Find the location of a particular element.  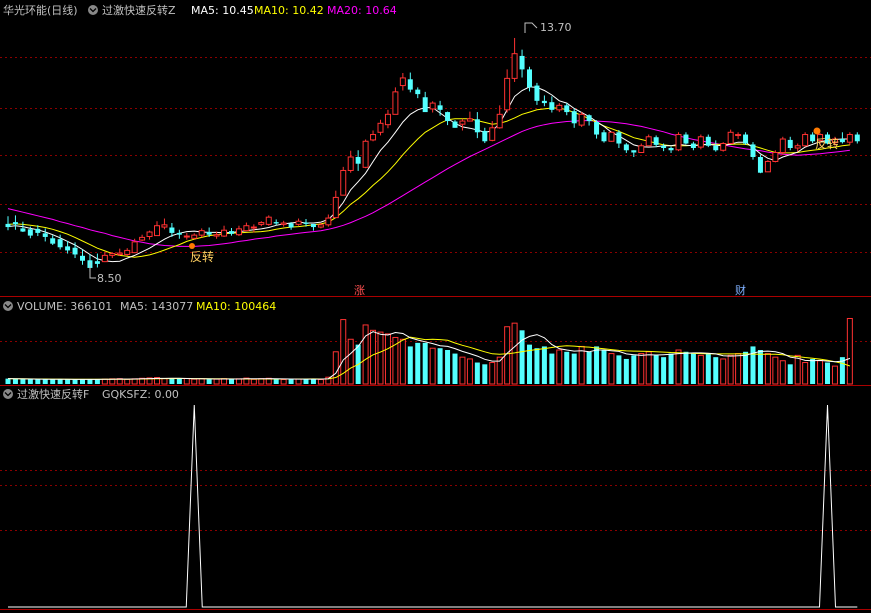

volume-ma10-label: MA10: 100464 is located at coordinates (236, 306).